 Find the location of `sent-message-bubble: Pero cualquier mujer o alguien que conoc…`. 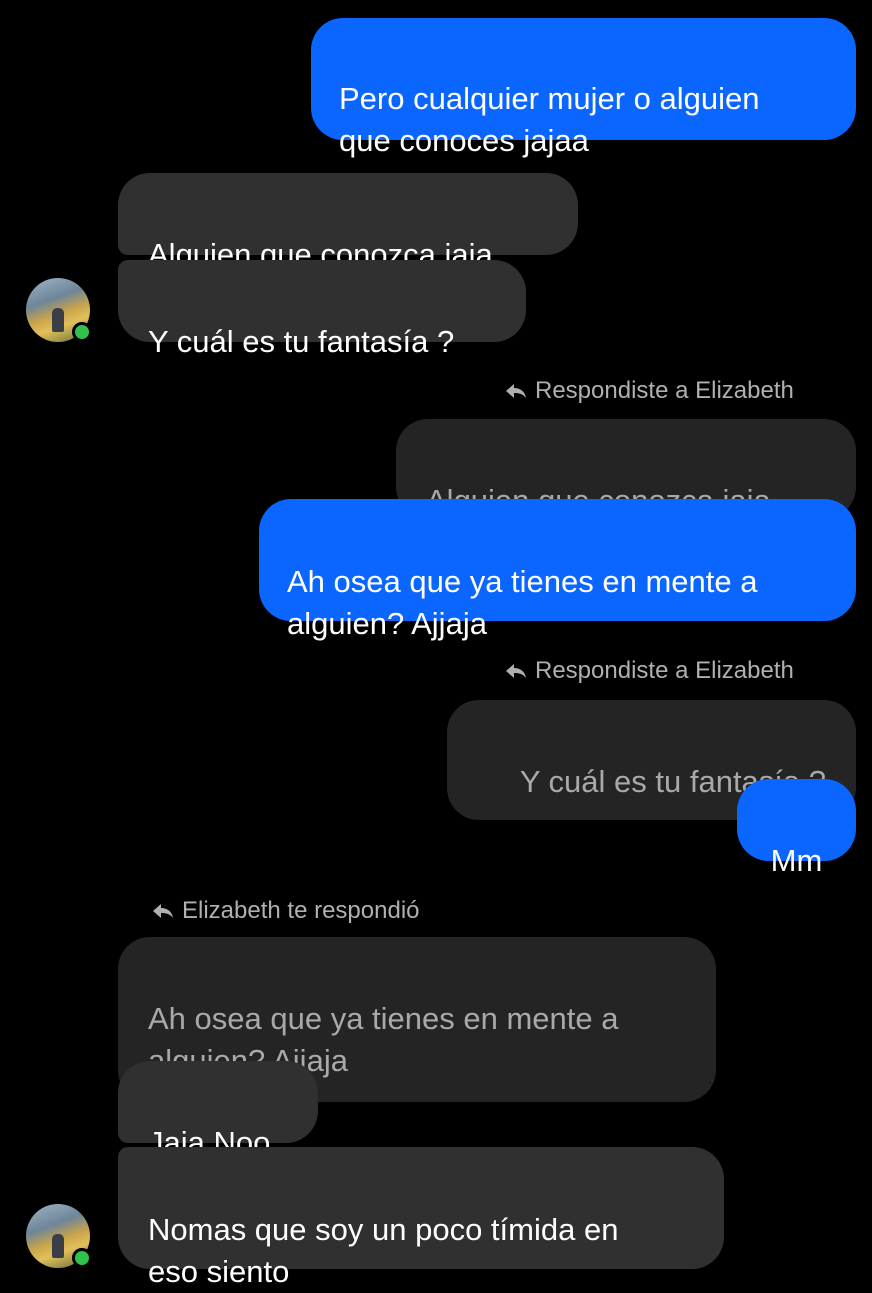

sent-message-bubble: Pero cualquier mujer o alguien que conoc… is located at coordinates (583, 88).